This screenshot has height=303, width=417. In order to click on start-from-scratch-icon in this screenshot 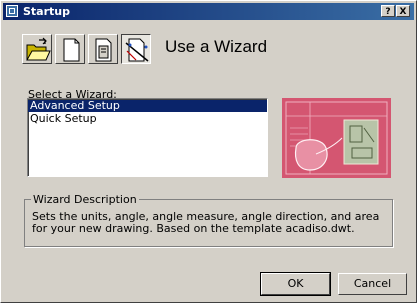, I will do `click(71, 50)`.